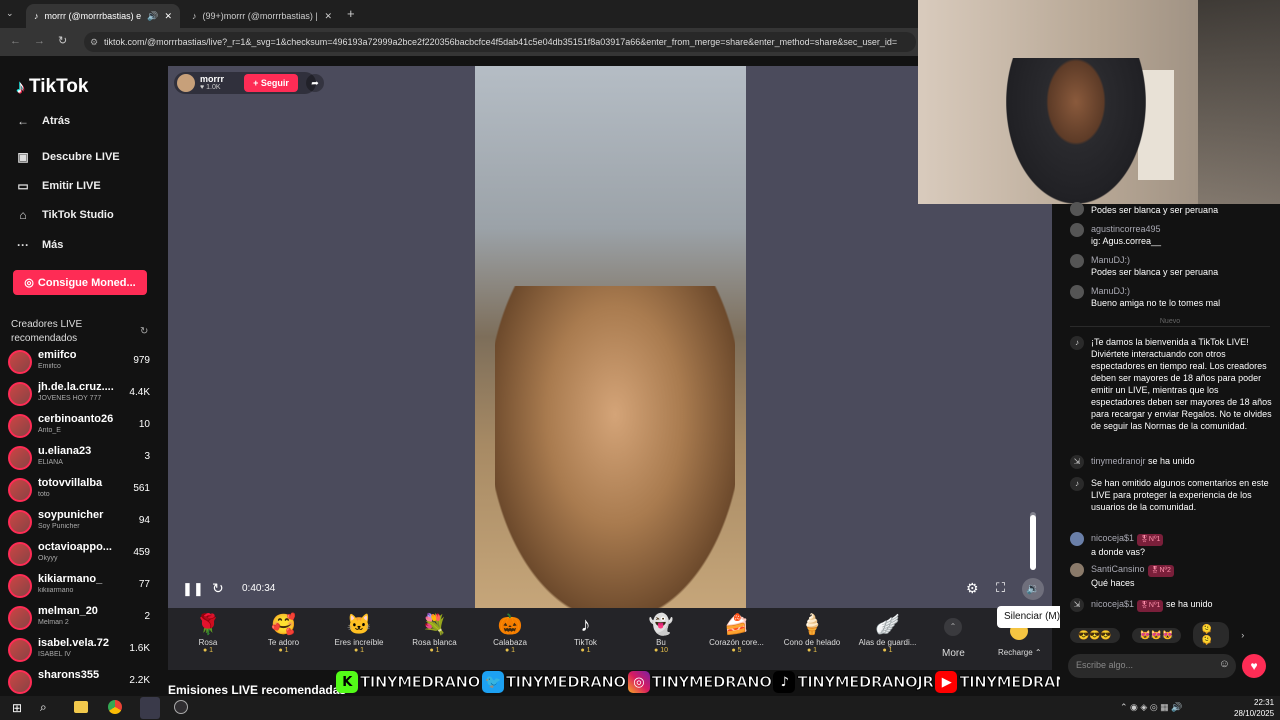 Image resolution: width=1280 pixels, height=720 pixels. I want to click on nav-tiktok-studio: ⌂ TikTok Studio, so click(64, 215).